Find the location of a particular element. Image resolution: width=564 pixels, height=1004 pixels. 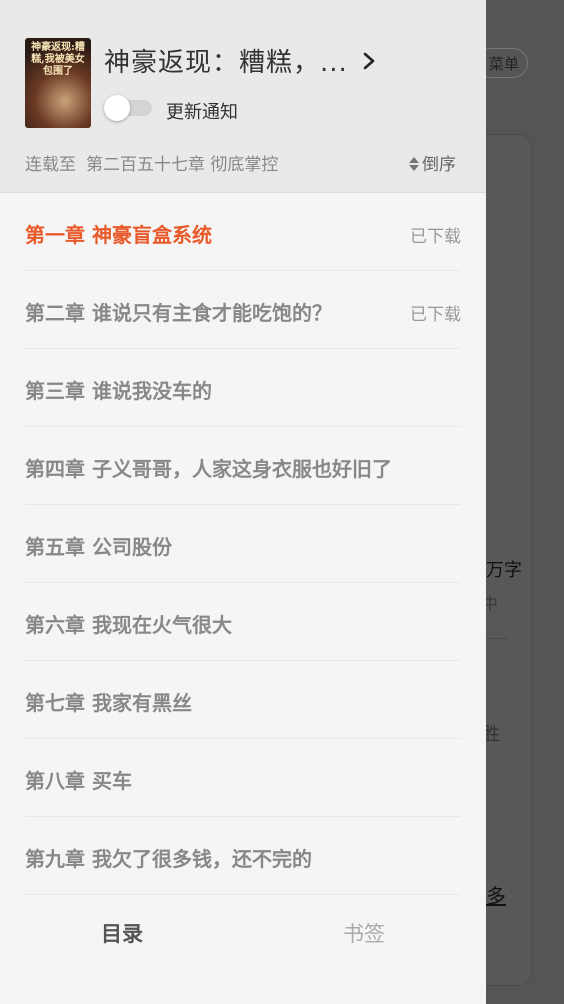

chapter-row: 第四章 子义哥哥，人家这身衣服也好旧了 is located at coordinates (243, 466).